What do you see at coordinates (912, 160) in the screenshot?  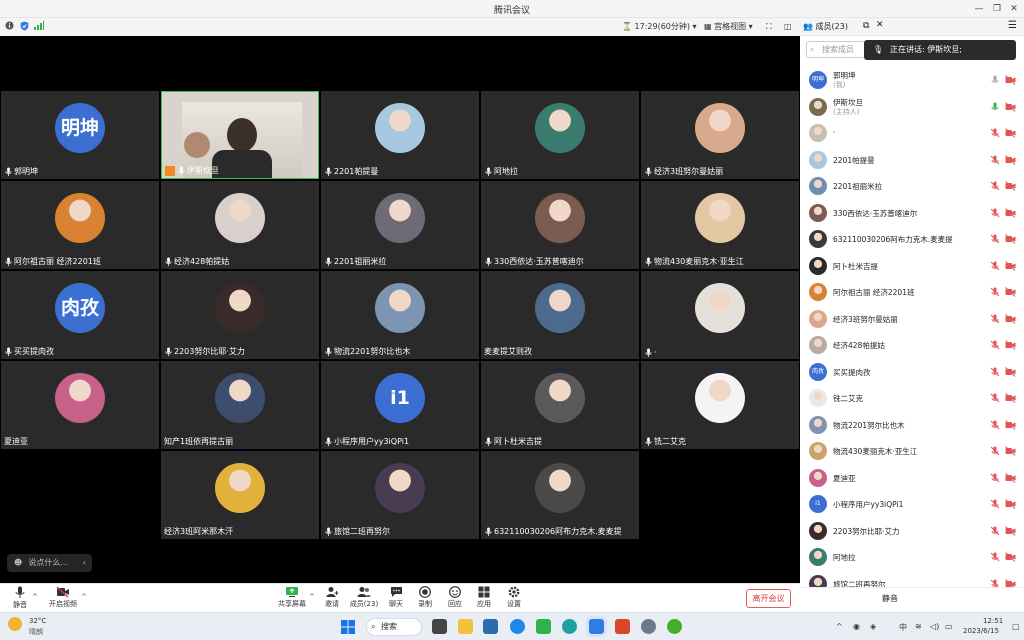 I see `member-row: 2201帕提曼` at bounding box center [912, 160].